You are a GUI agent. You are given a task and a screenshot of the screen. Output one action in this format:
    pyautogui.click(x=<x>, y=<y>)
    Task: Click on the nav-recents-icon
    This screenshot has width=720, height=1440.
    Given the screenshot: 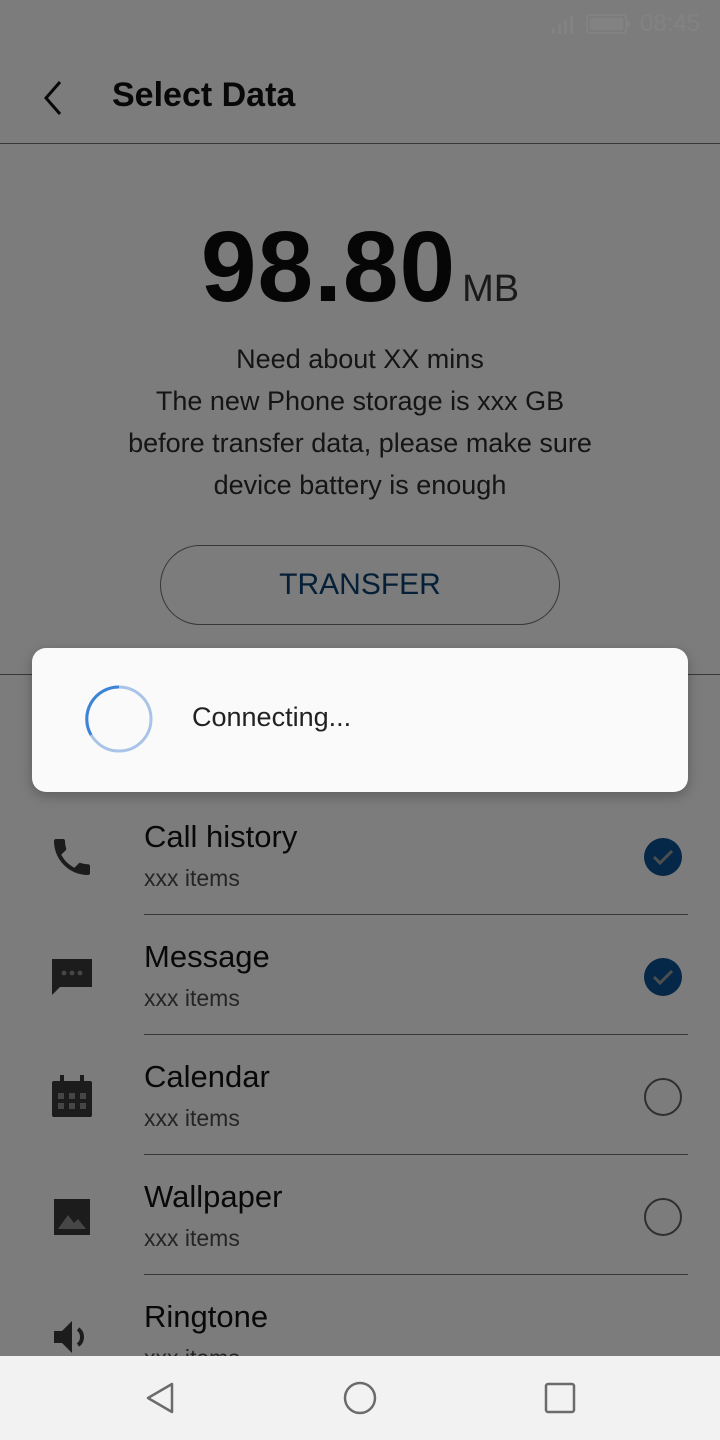 What is the action you would take?
    pyautogui.click(x=560, y=1398)
    